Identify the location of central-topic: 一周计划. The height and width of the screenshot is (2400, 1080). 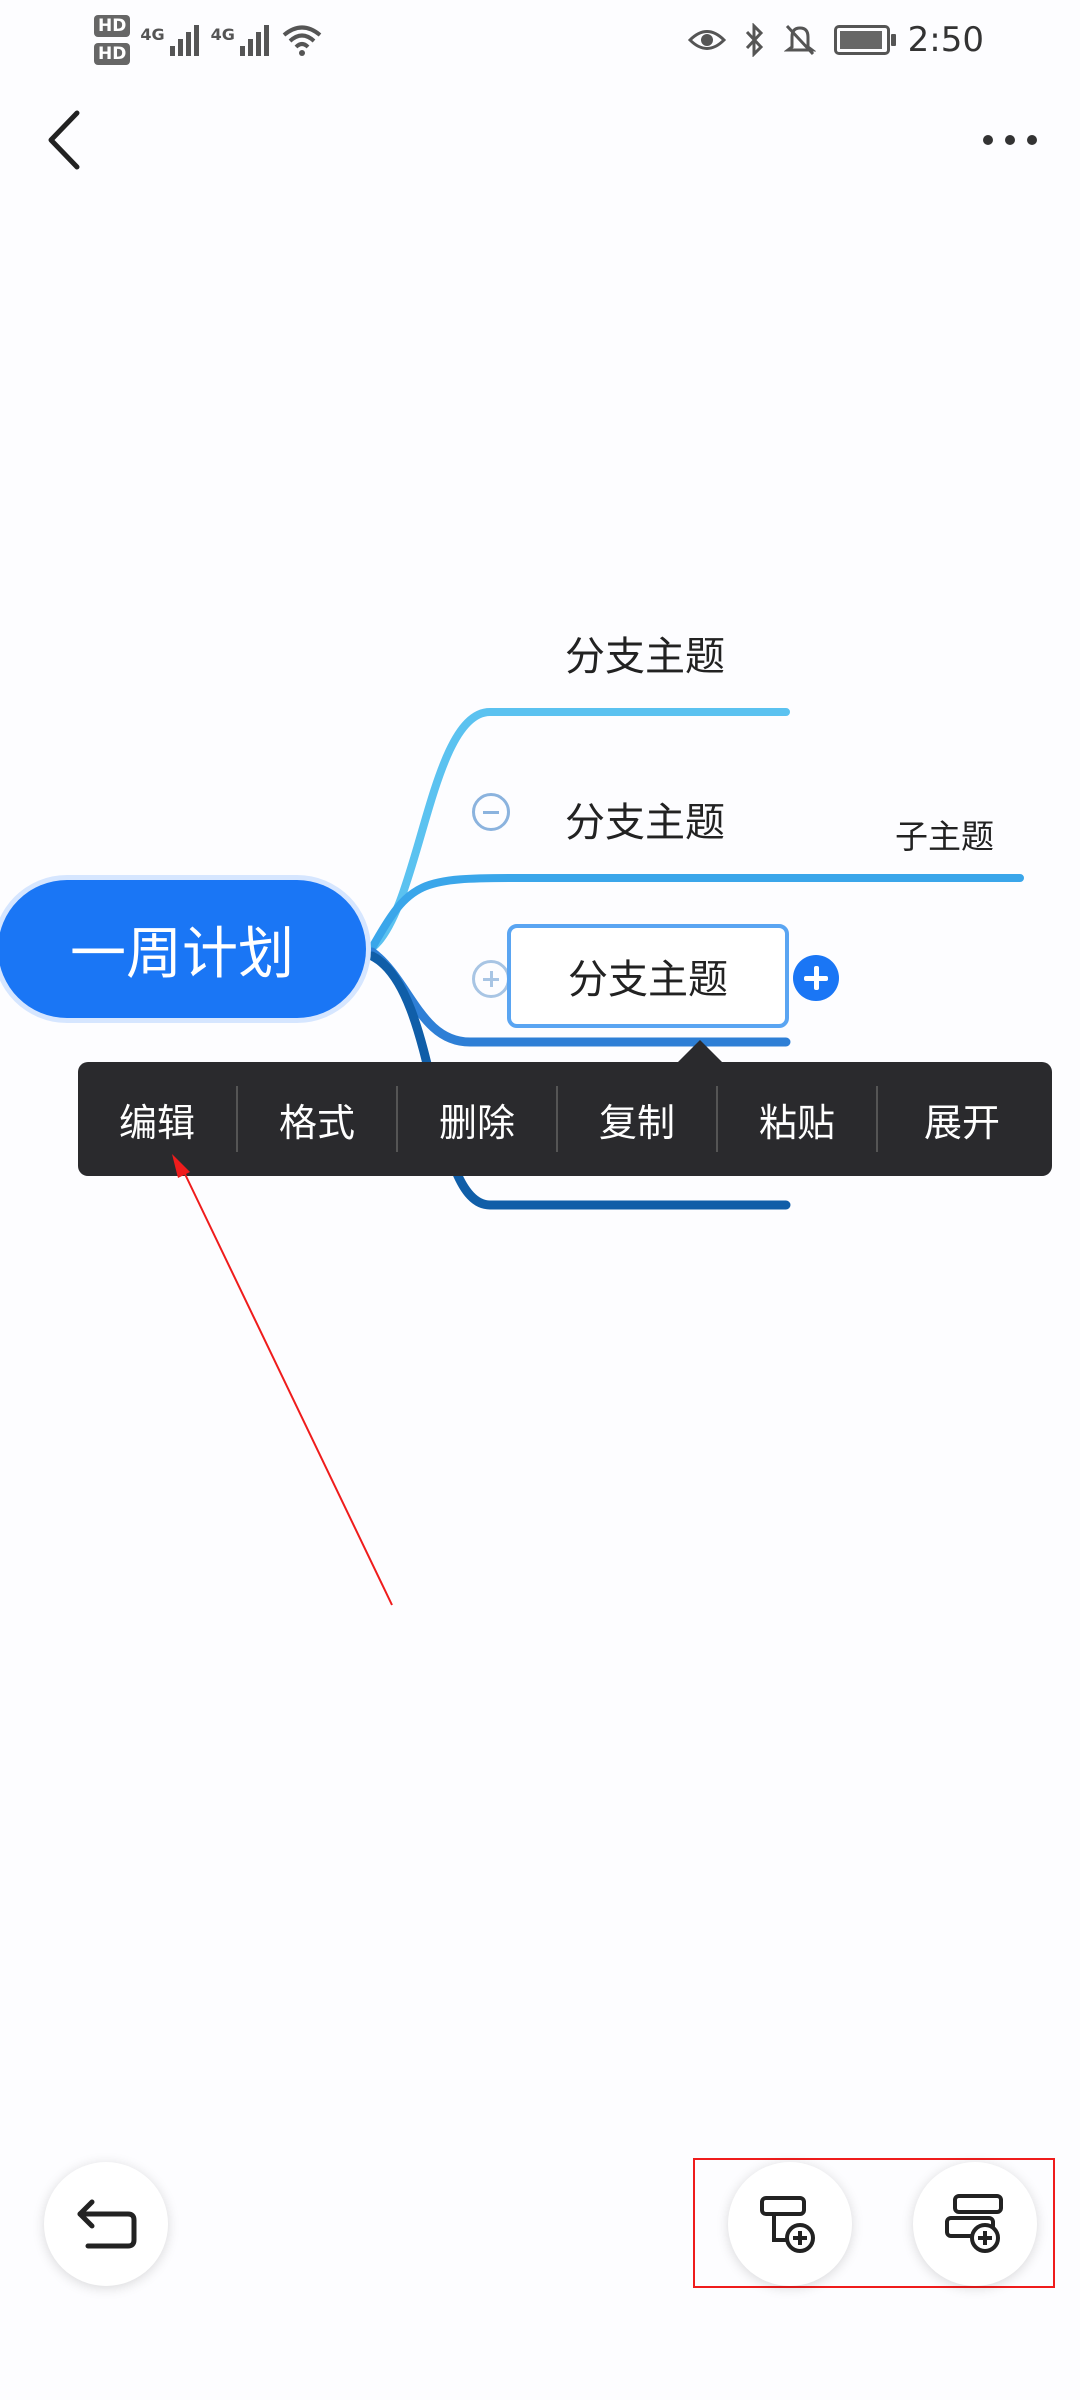
(183, 949).